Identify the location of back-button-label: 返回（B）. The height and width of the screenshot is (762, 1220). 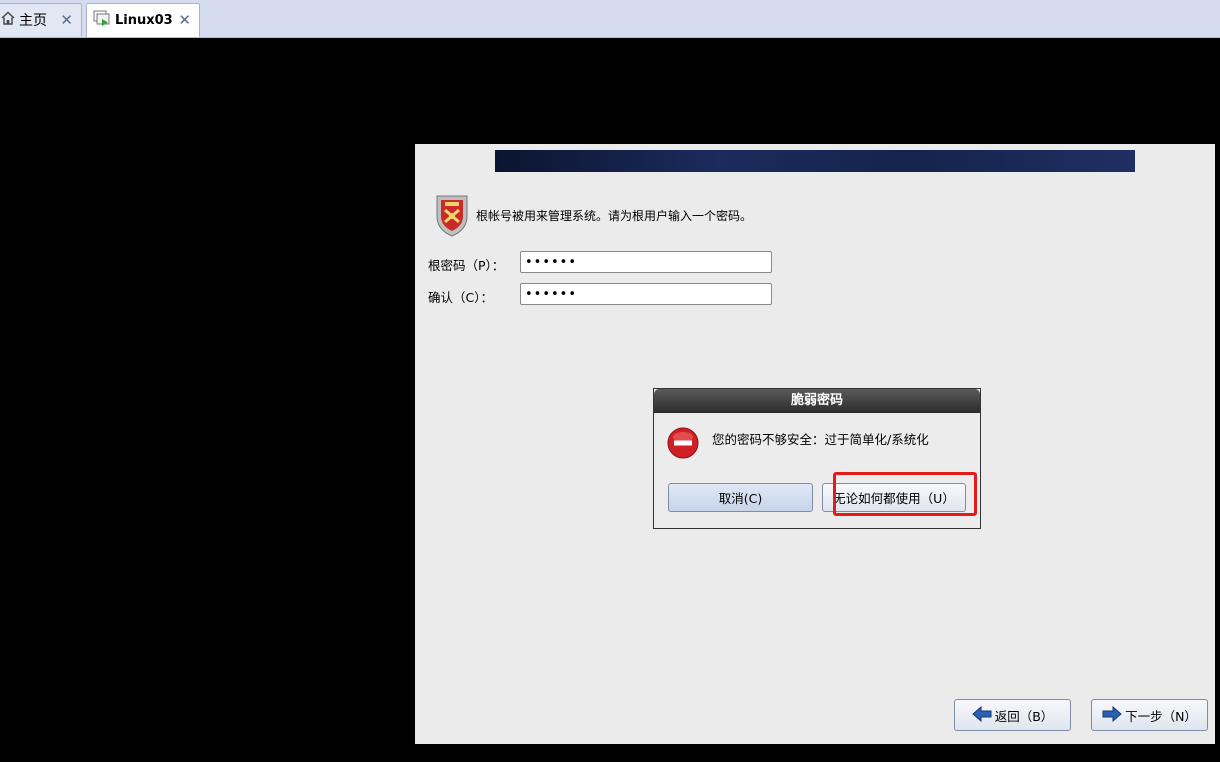
(1024, 716).